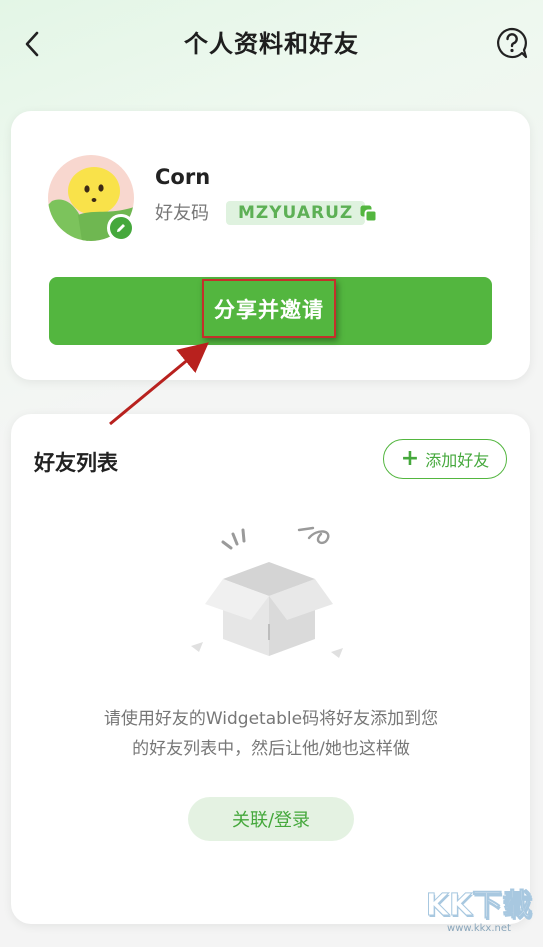  What do you see at coordinates (271, 819) in the screenshot?
I see `link-login-button: 关联/登录` at bounding box center [271, 819].